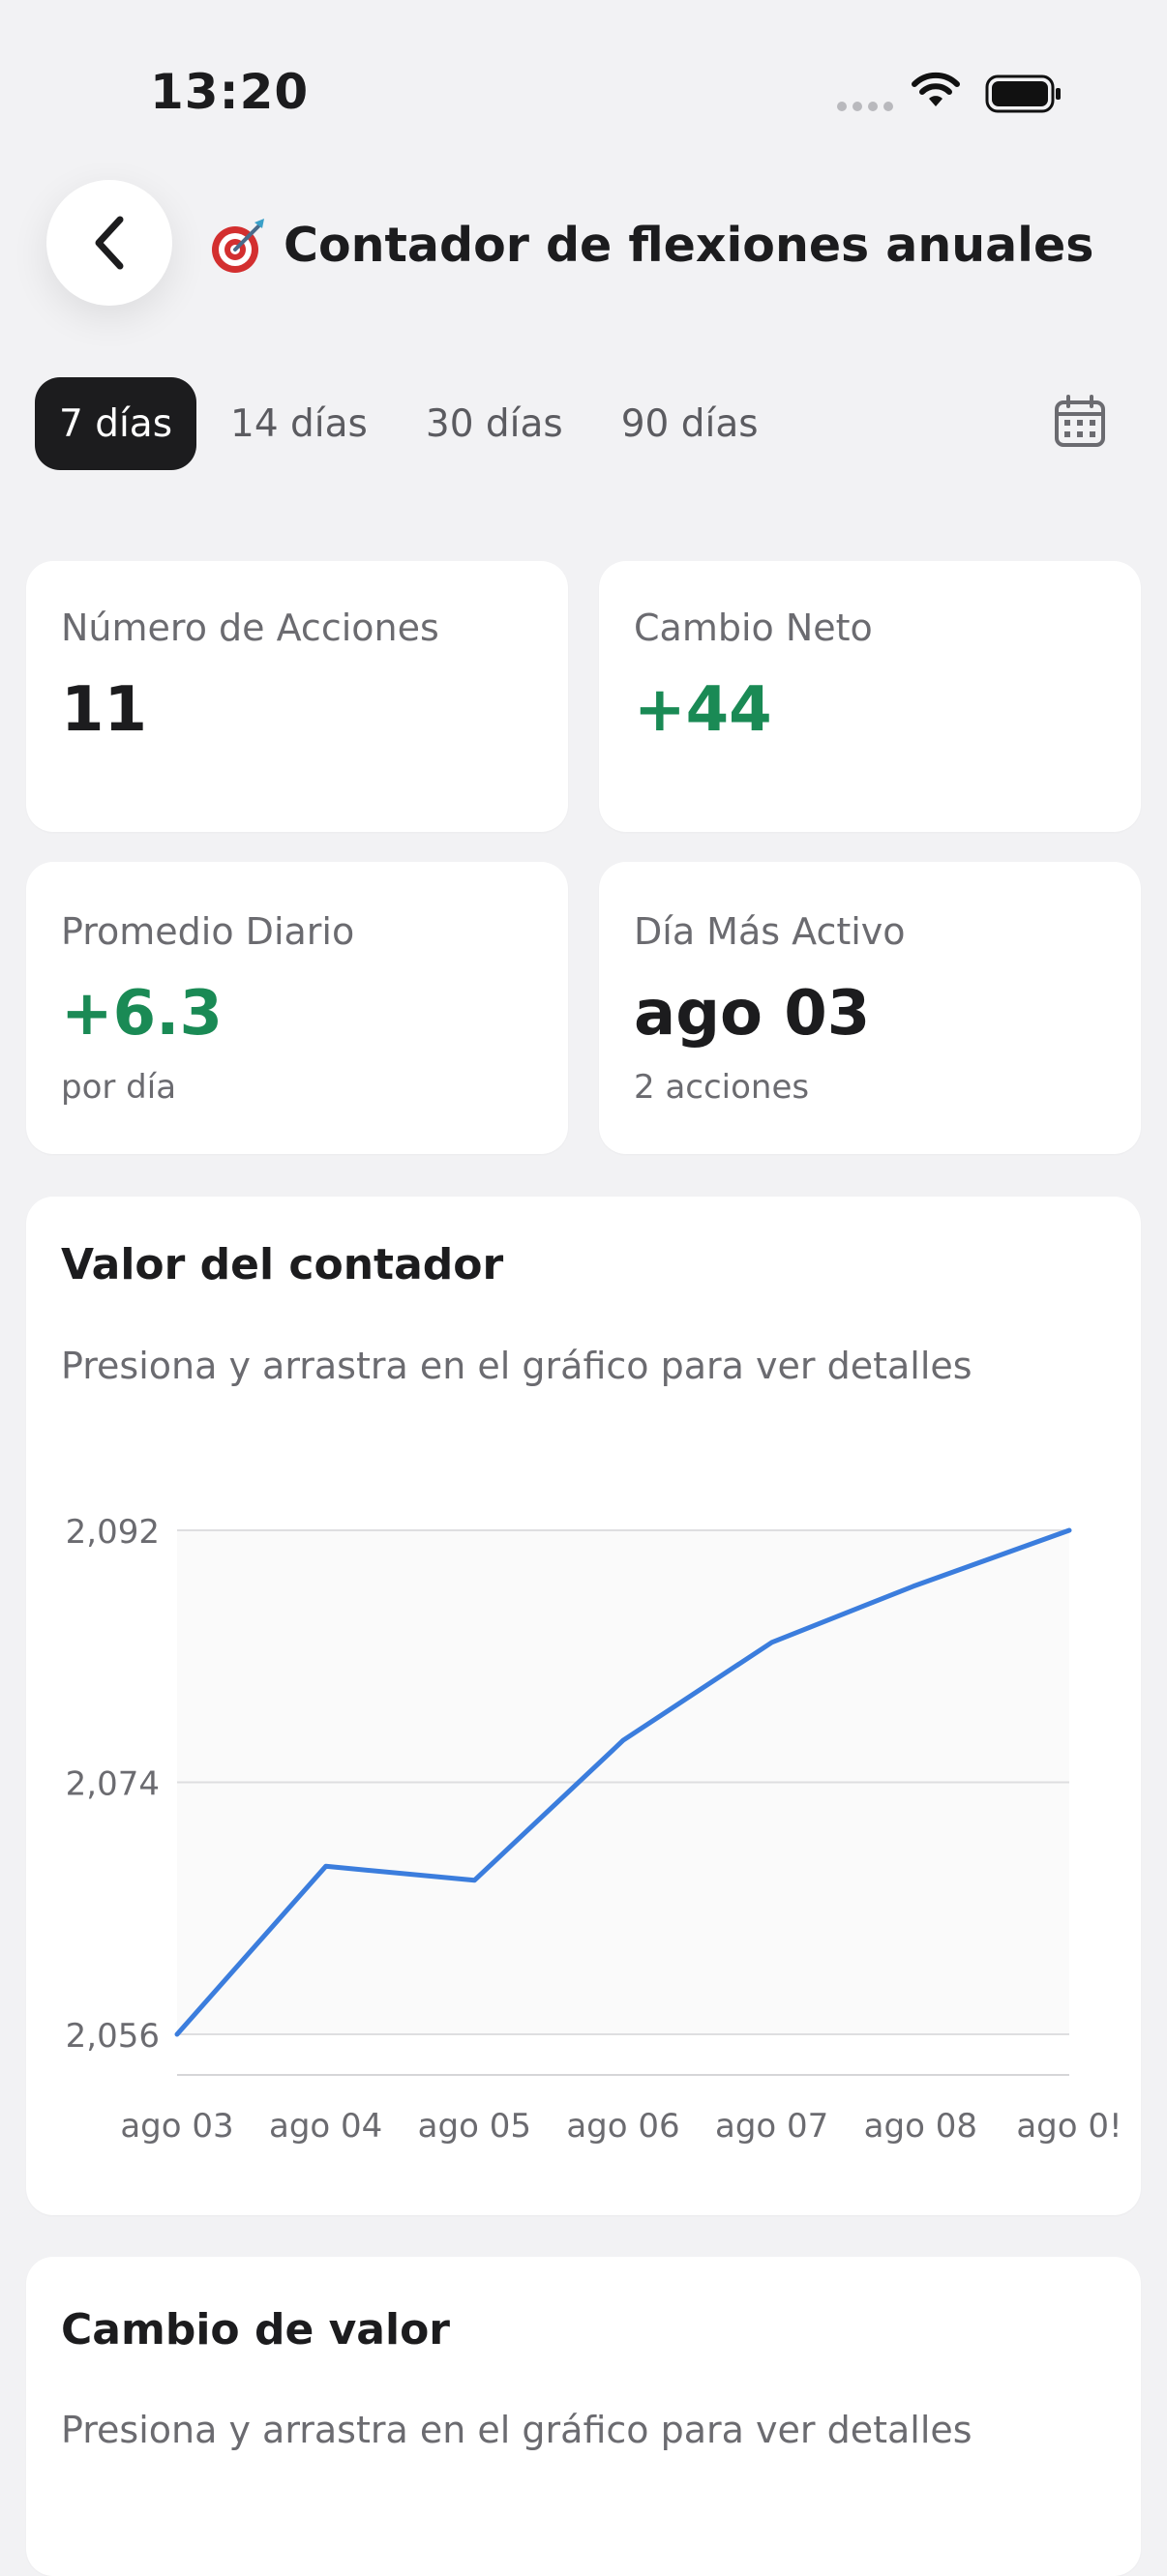 This screenshot has width=1167, height=2576. What do you see at coordinates (297, 696) in the screenshot?
I see `stat-card-actions: Número de Acciones 11` at bounding box center [297, 696].